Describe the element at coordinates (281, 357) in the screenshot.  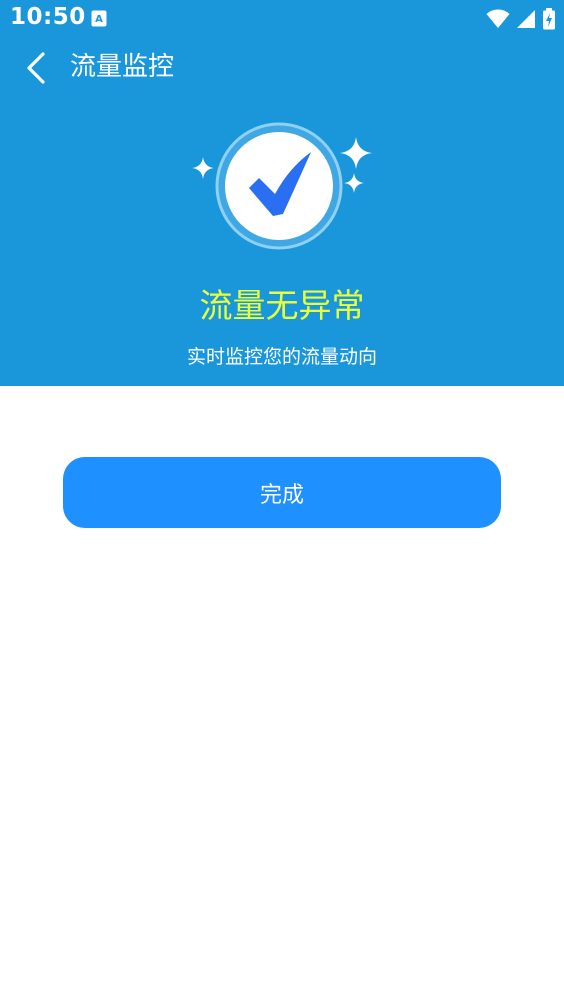
I see `result-subheading: 实时监控您的流量动向` at that location.